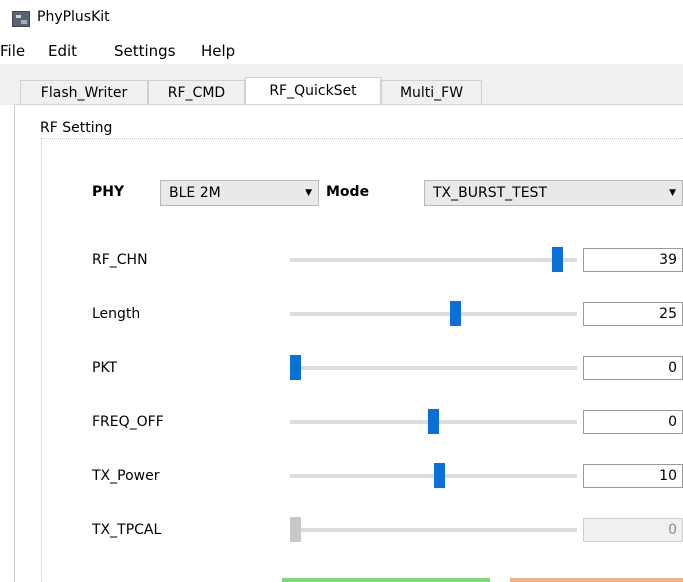 The height and width of the screenshot is (582, 683). I want to click on pkt-slider-track, so click(433, 368).